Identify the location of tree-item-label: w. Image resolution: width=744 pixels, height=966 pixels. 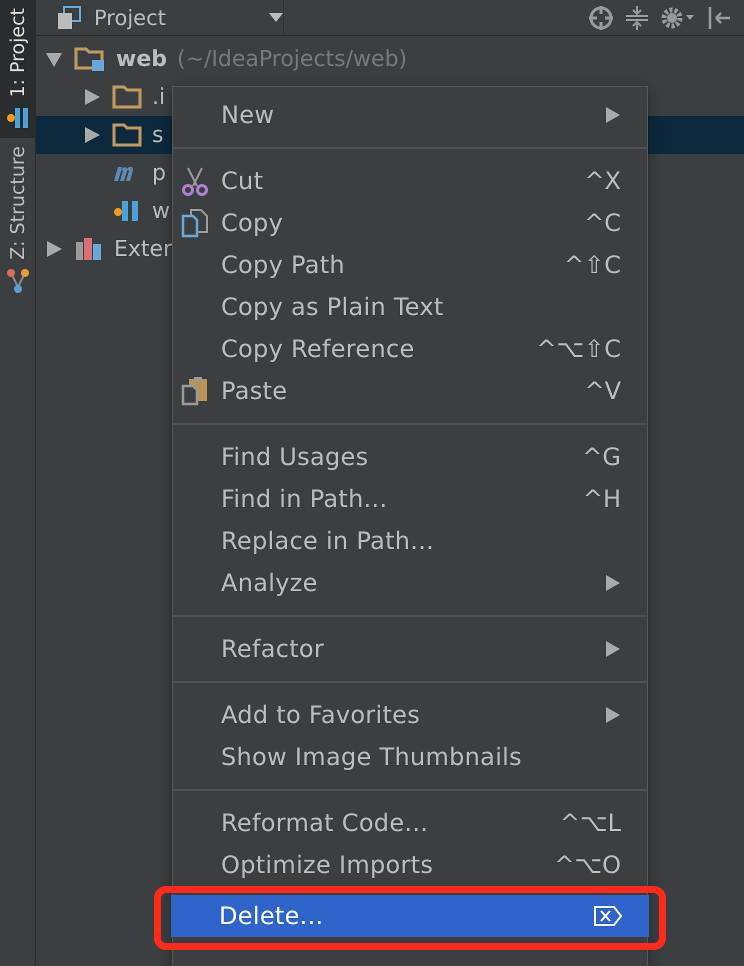
(161, 211).